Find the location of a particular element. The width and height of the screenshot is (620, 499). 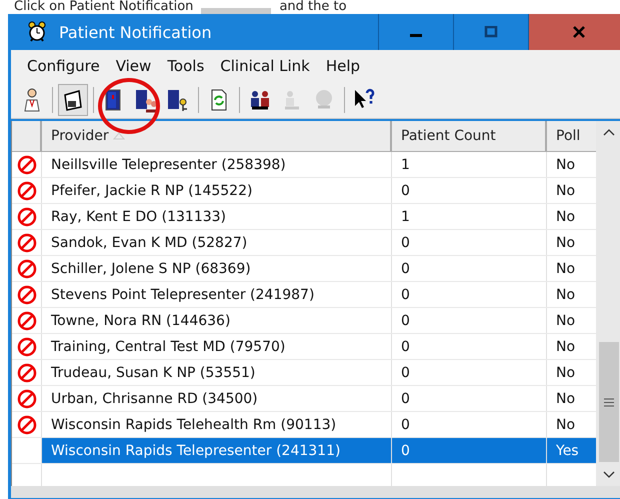

table-cell: Schiller, Jolene S NP (68369) is located at coordinates (151, 268).